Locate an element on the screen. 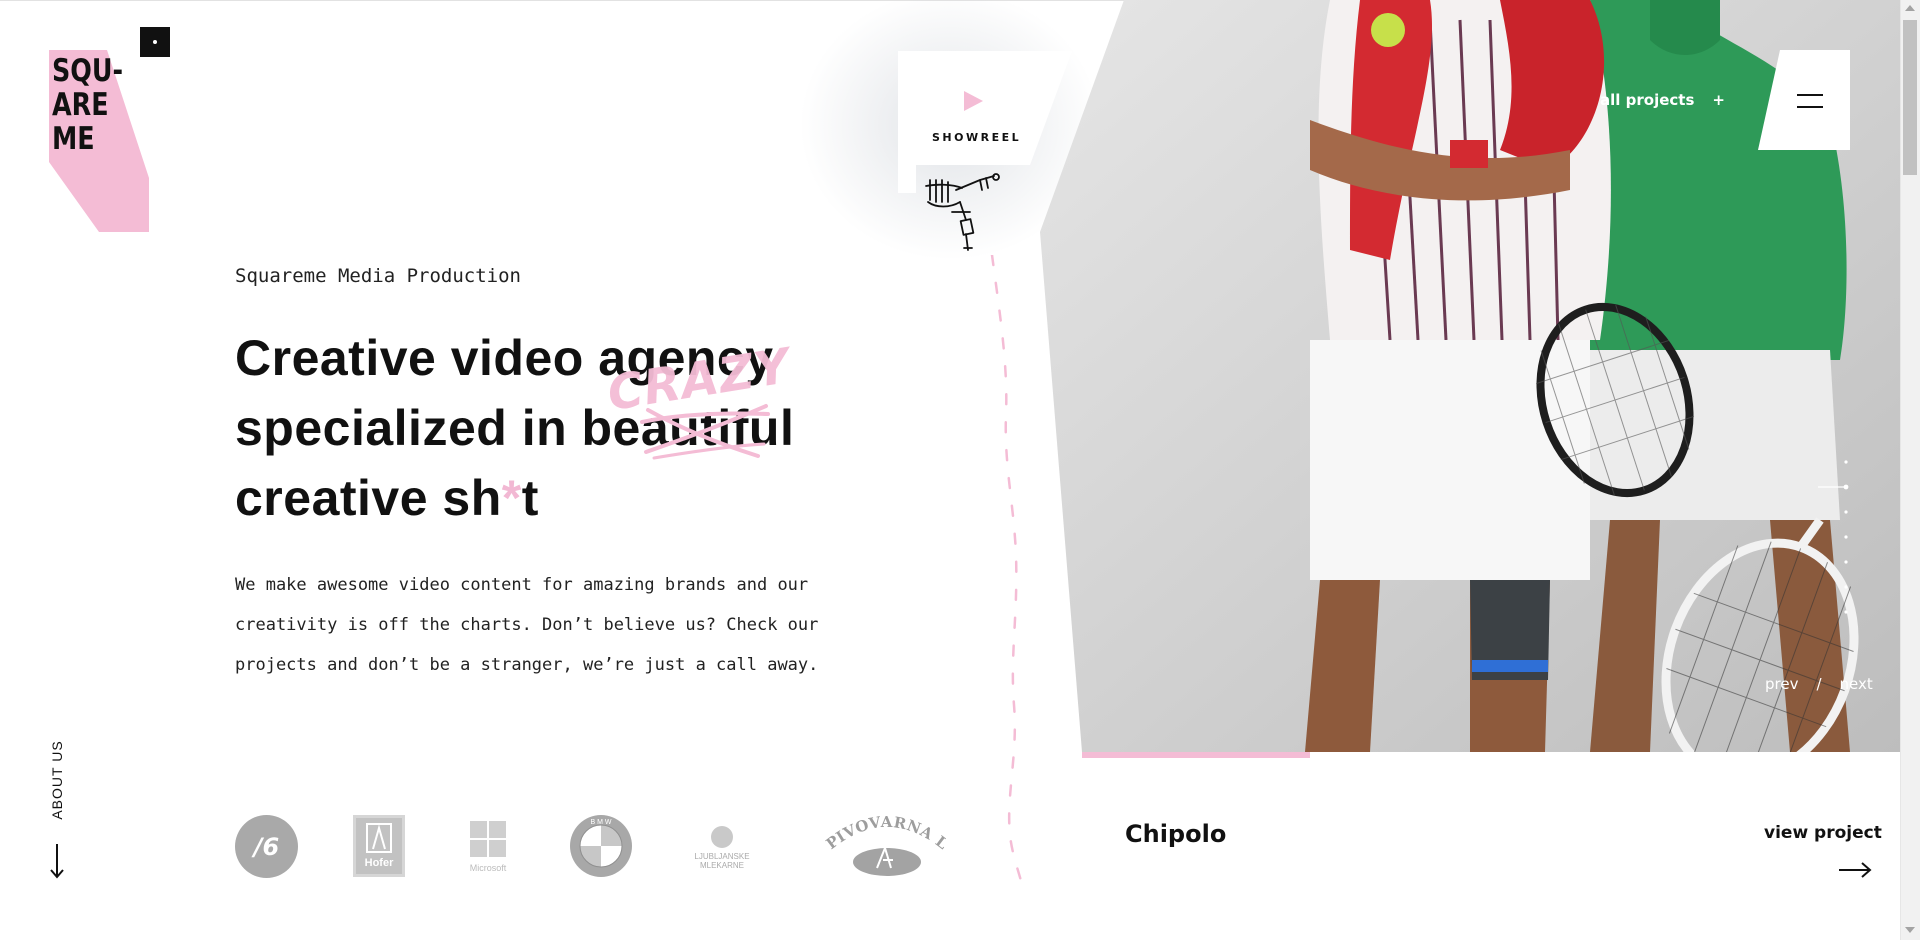  headline-line-3-suffix: t is located at coordinates (530, 498).